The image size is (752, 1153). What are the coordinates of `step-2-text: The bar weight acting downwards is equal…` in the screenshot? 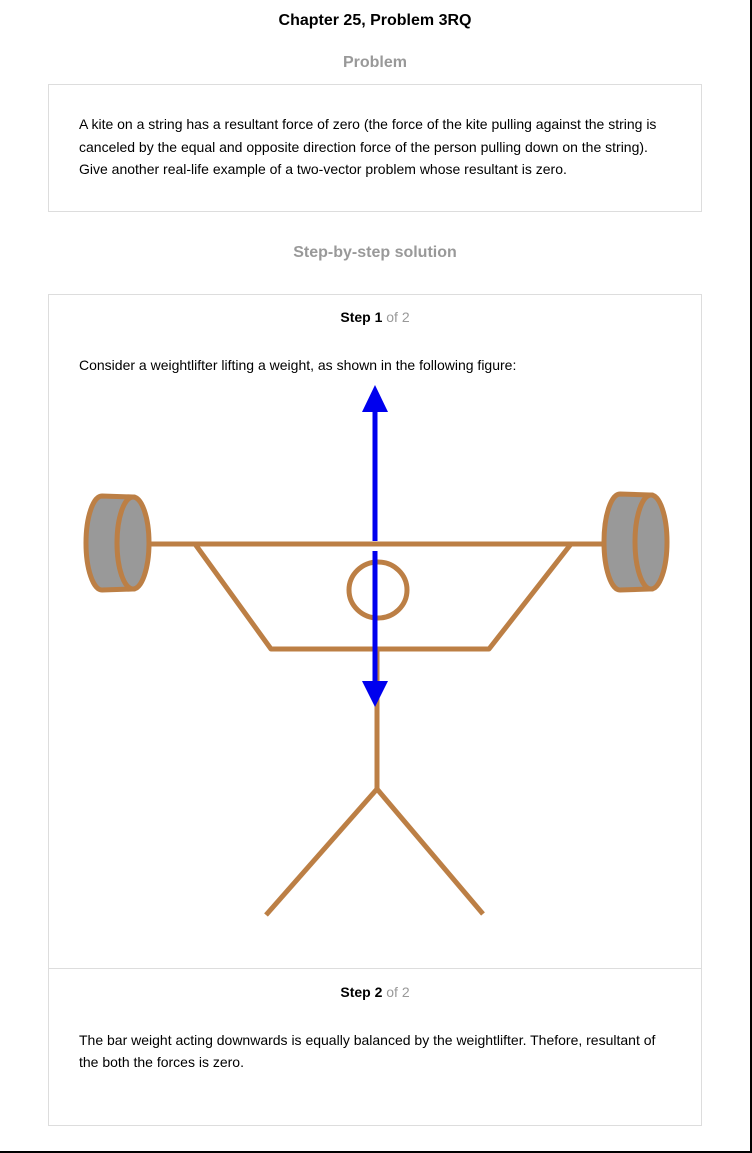 It's located at (367, 1051).